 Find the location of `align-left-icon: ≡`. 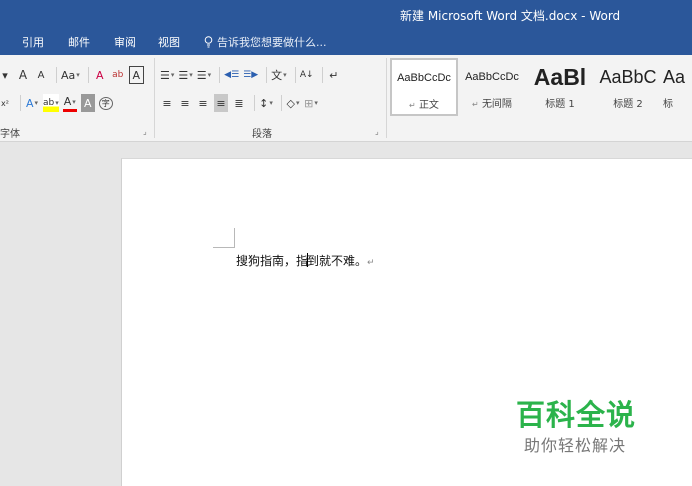

align-left-icon: ≡ is located at coordinates (167, 103).